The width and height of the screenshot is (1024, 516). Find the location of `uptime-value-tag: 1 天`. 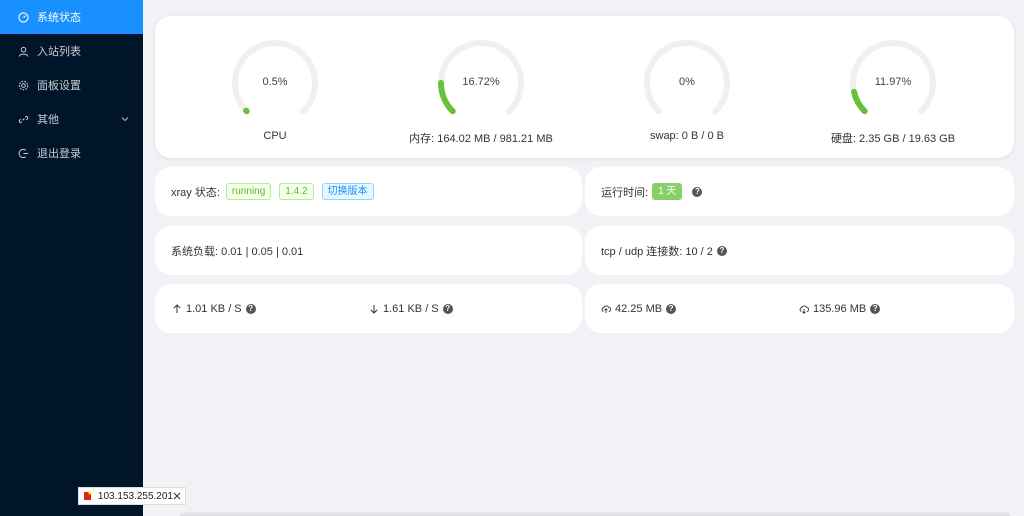

uptime-value-tag: 1 天 is located at coordinates (667, 191).